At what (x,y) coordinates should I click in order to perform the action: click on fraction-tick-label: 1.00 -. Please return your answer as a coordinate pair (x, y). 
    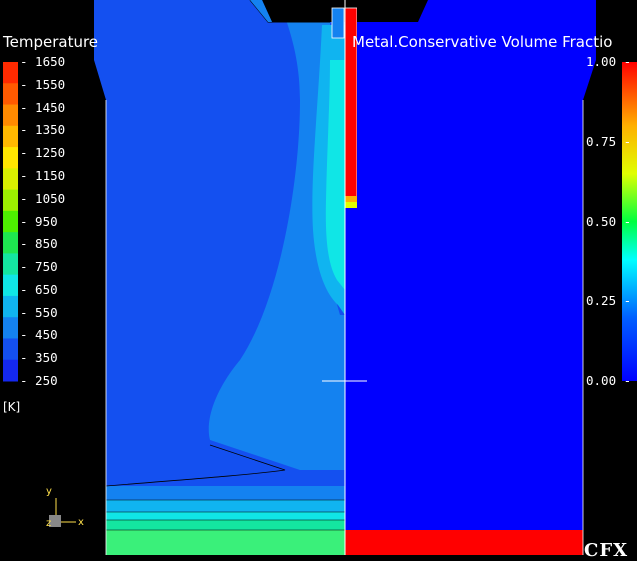
    Looking at the image, I should click on (609, 61).